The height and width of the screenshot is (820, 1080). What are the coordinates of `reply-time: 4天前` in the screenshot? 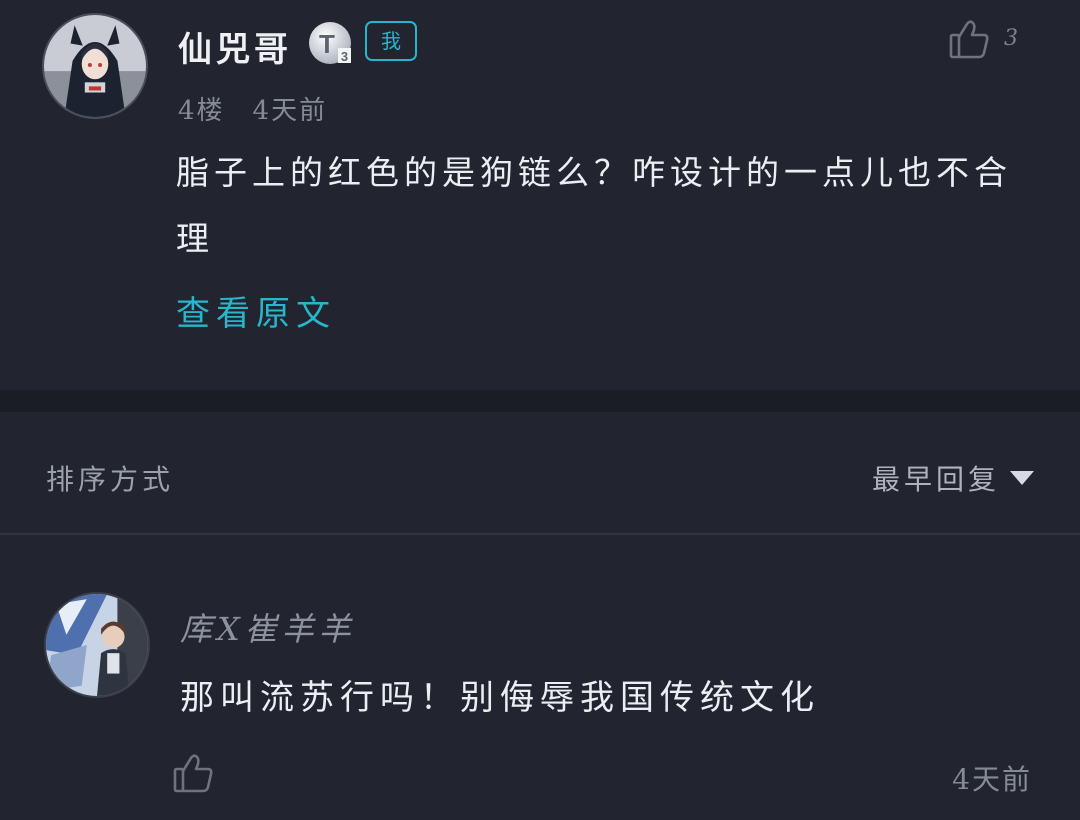 It's located at (992, 779).